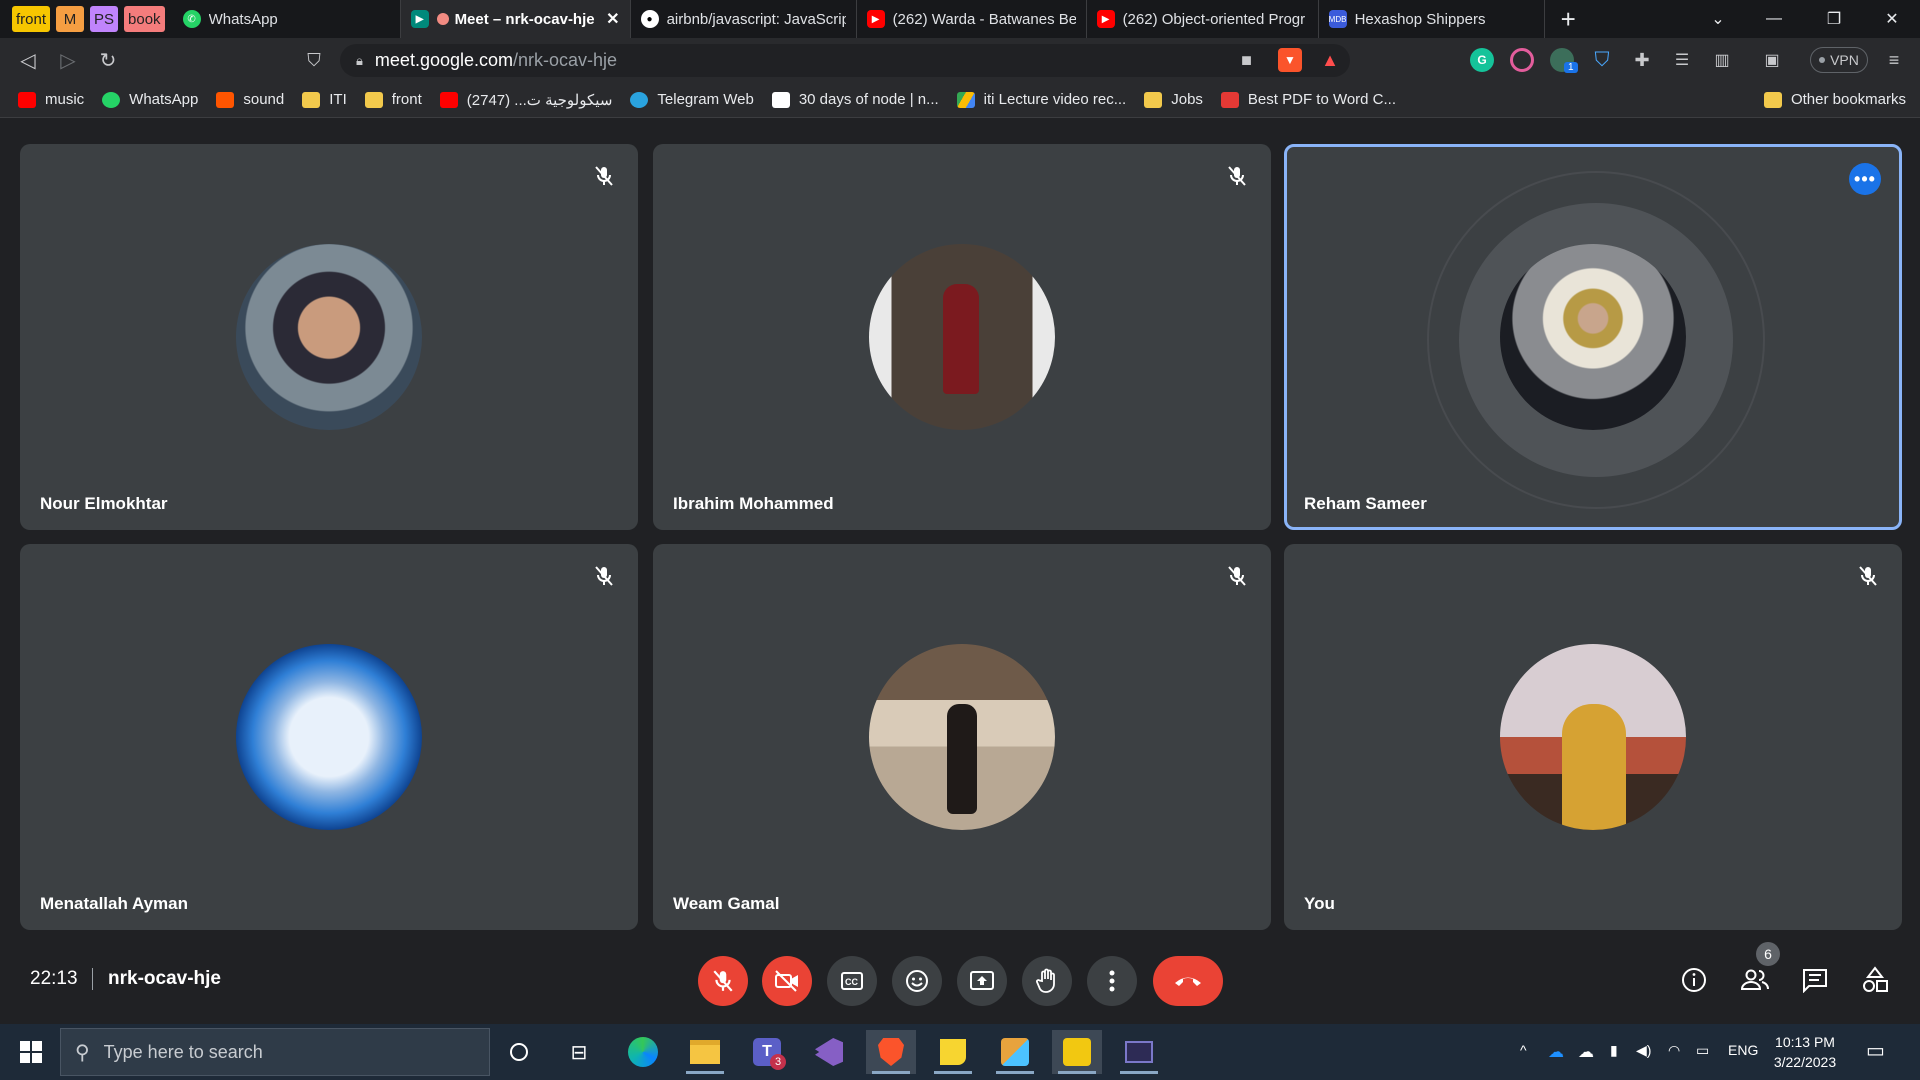  Describe the element at coordinates (338, 99) in the screenshot. I see `bookmark-label: ITI` at that location.